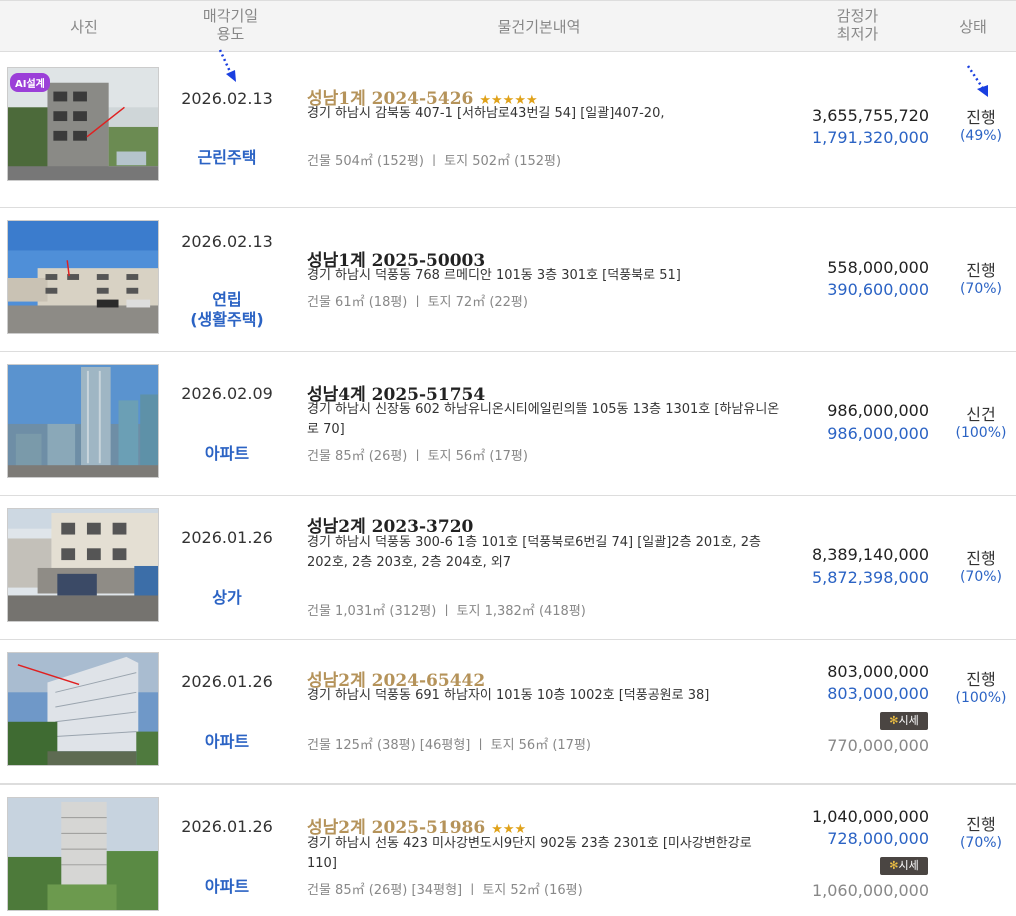 The image size is (1016, 916). What do you see at coordinates (870, 137) in the screenshot?
I see `minimum-price: 1,791,320,000` at bounding box center [870, 137].